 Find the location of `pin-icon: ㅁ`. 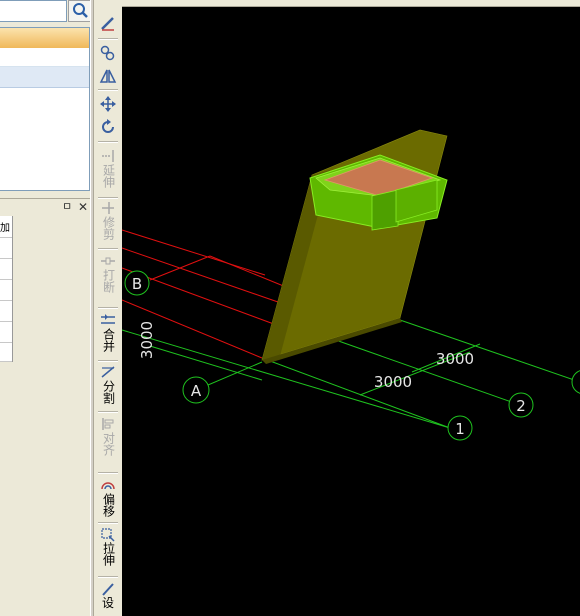

pin-icon: ㅁ is located at coordinates (67, 207).